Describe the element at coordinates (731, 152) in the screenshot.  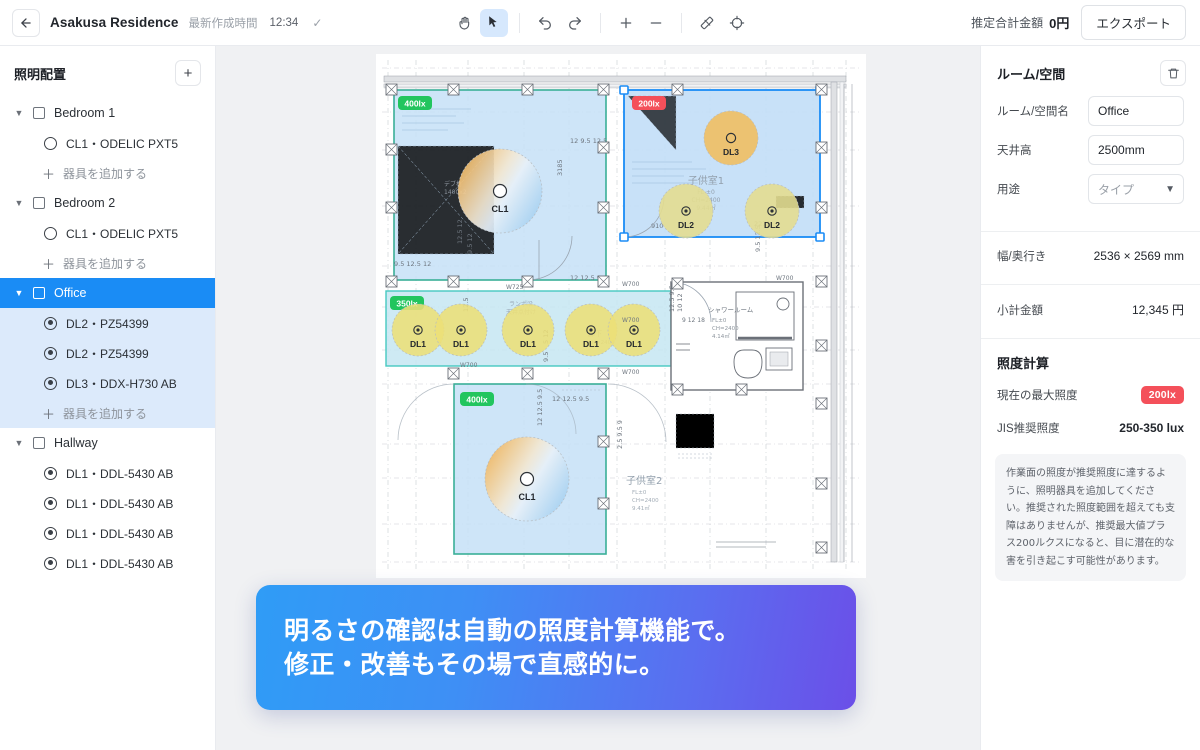
I see `svg-text: DL3` at that location.